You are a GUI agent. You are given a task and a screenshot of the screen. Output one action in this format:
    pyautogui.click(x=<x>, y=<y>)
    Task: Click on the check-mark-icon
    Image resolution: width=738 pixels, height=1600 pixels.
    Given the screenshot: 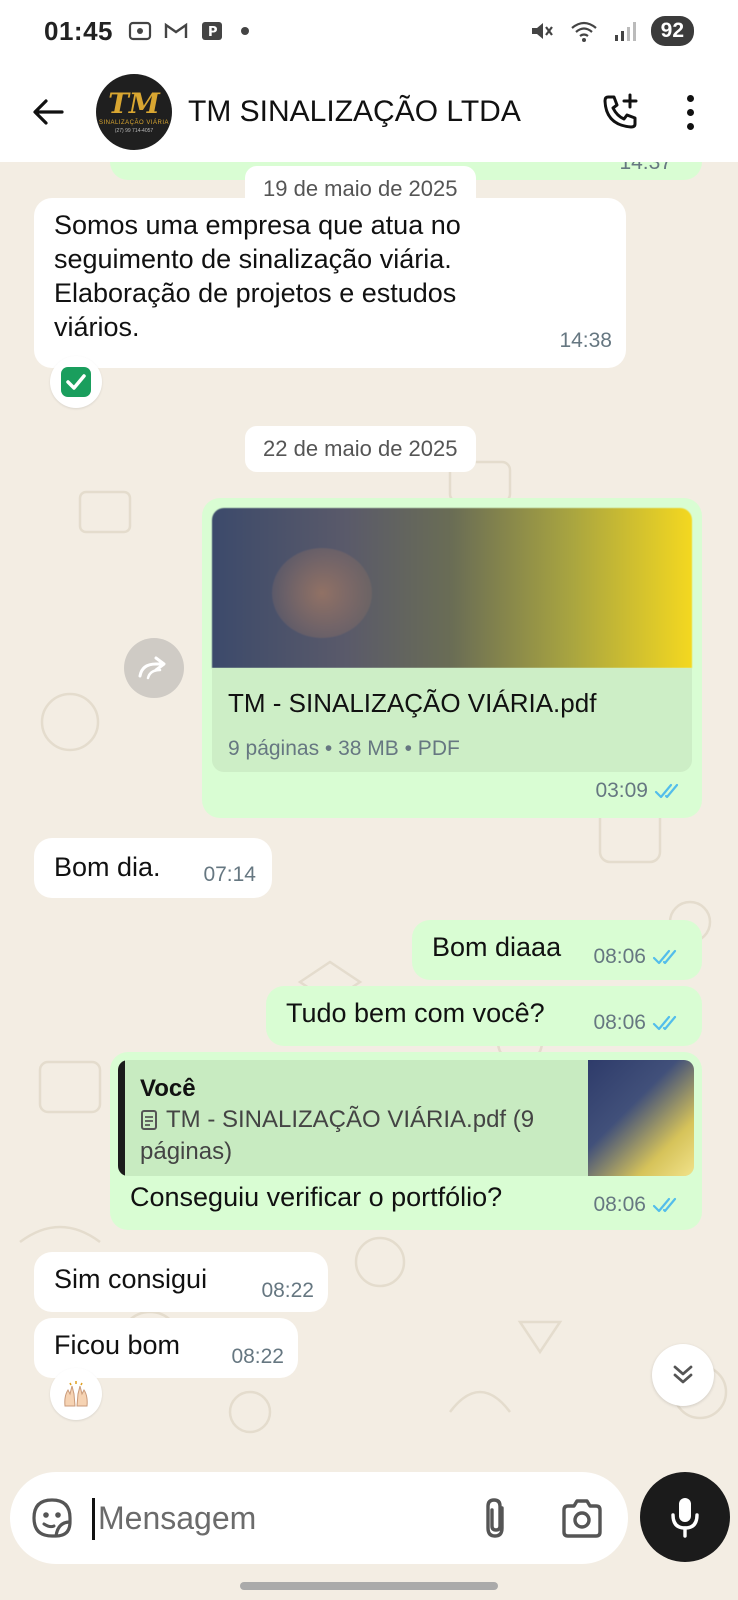 What is the action you would take?
    pyautogui.click(x=76, y=382)
    